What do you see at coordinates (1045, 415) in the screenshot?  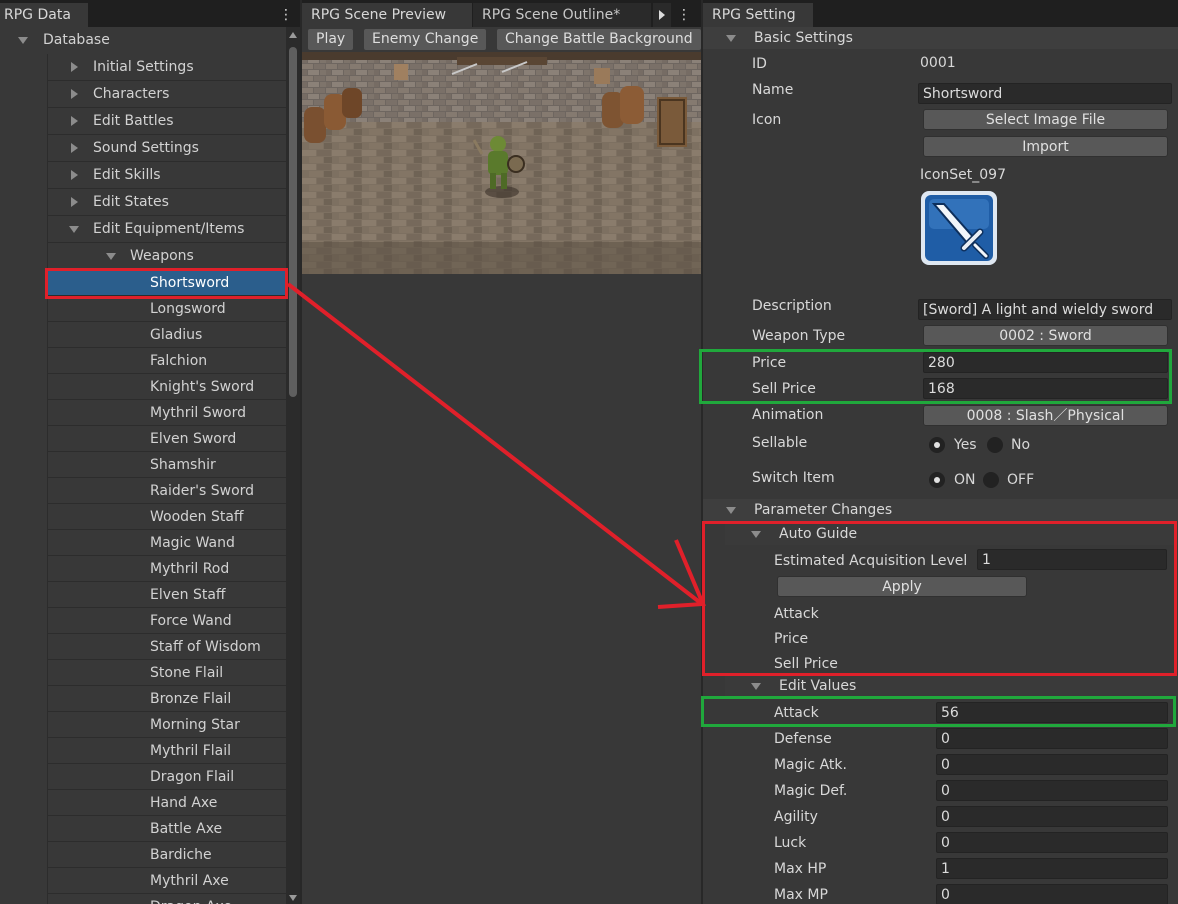 I see `animation-dropdown: 0008 : Slash／Physical` at bounding box center [1045, 415].